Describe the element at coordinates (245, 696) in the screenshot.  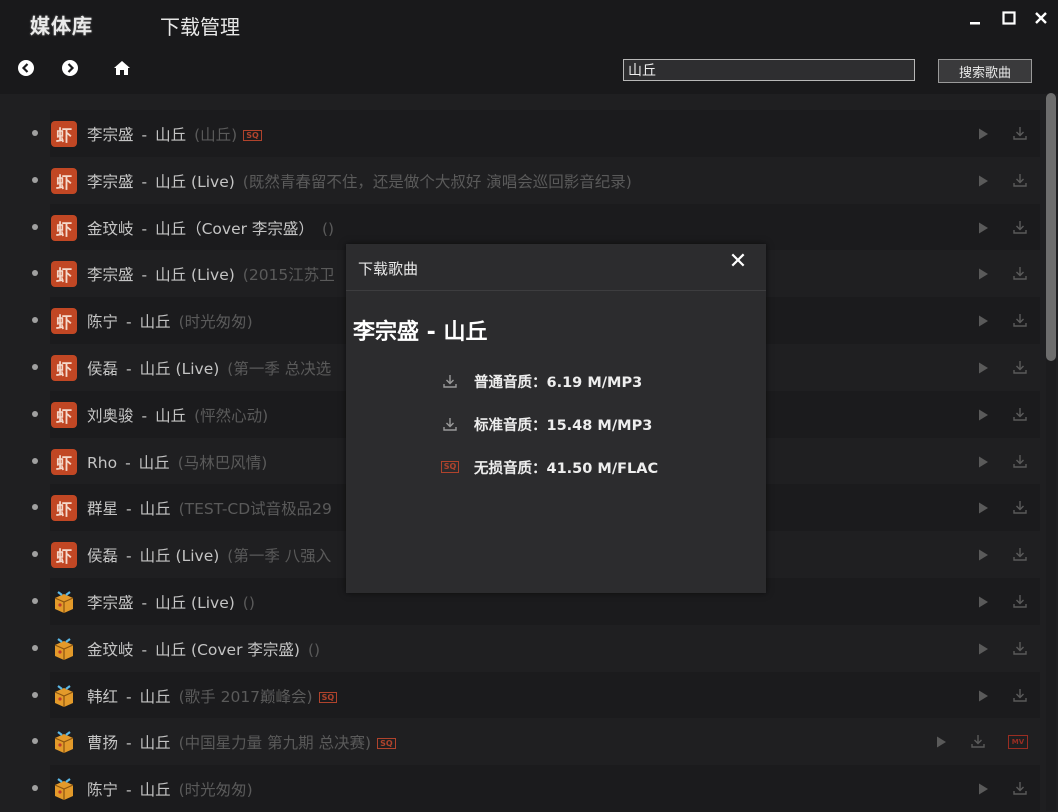
I see `album-name: (歌手 2017巅峰会)` at that location.